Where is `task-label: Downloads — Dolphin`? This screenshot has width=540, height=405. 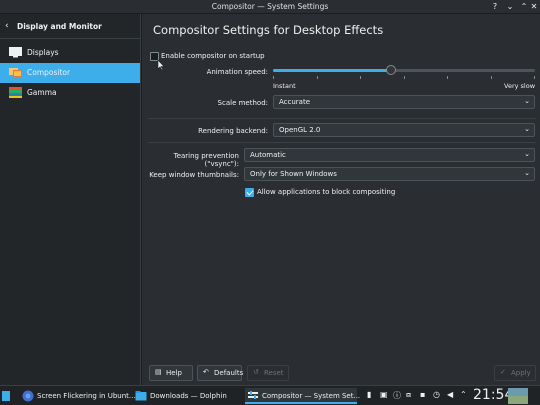 task-label: Downloads — Dolphin is located at coordinates (188, 396).